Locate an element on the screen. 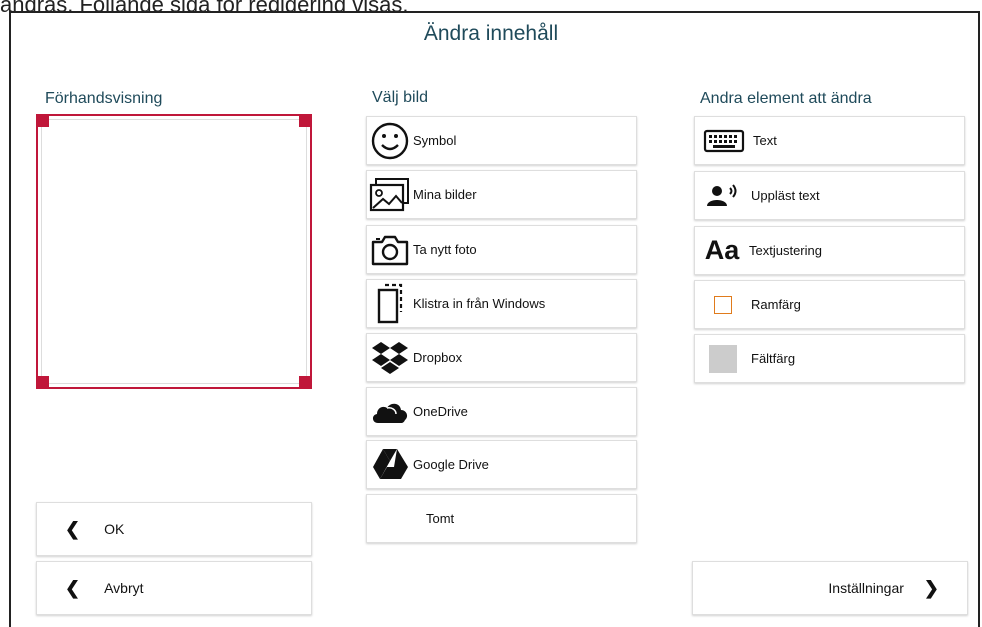 This screenshot has width=982, height=627. google-drive-label: Google Drive is located at coordinates (451, 464).